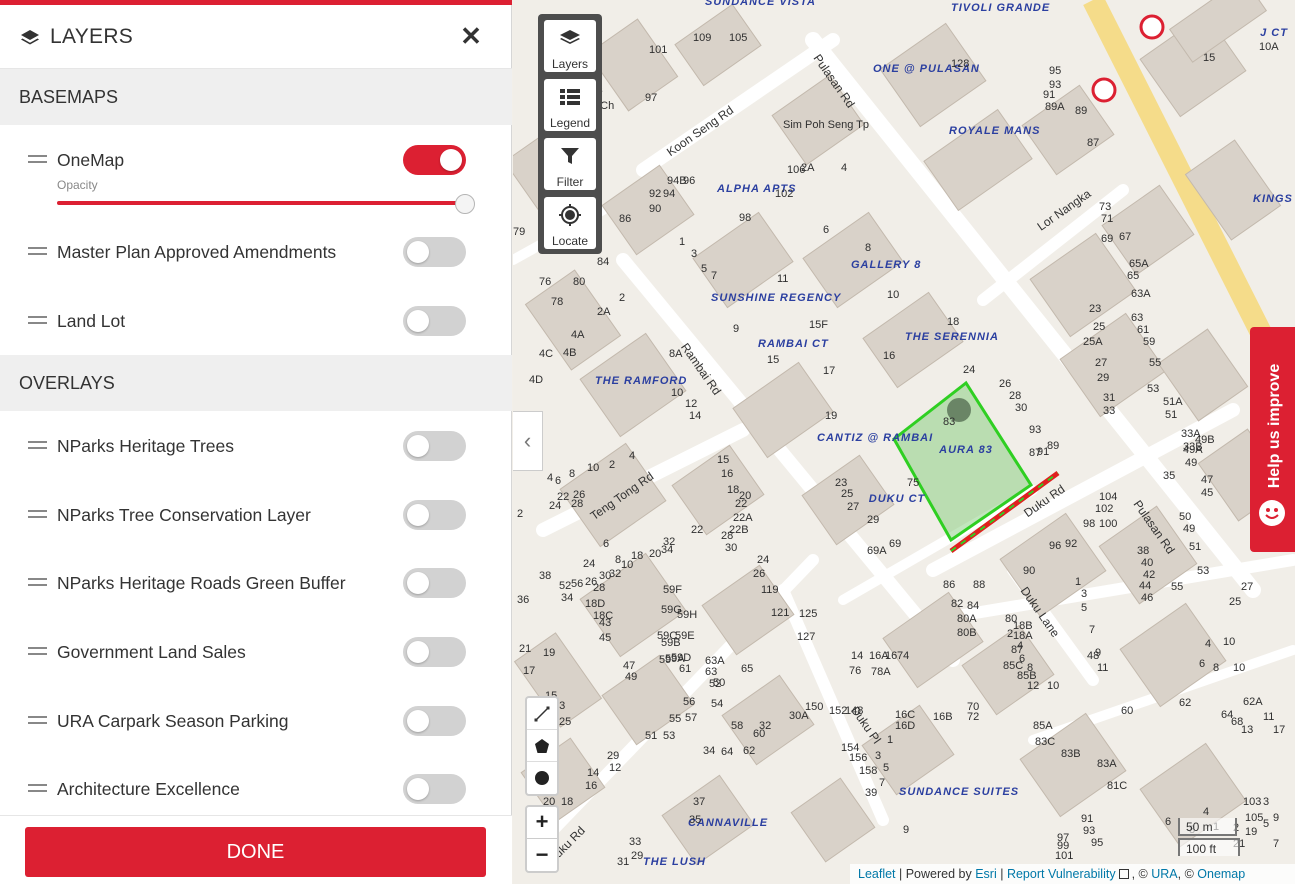 The height and width of the screenshot is (884, 1295). I want to click on plot-number-label: 23, so click(1095, 309).